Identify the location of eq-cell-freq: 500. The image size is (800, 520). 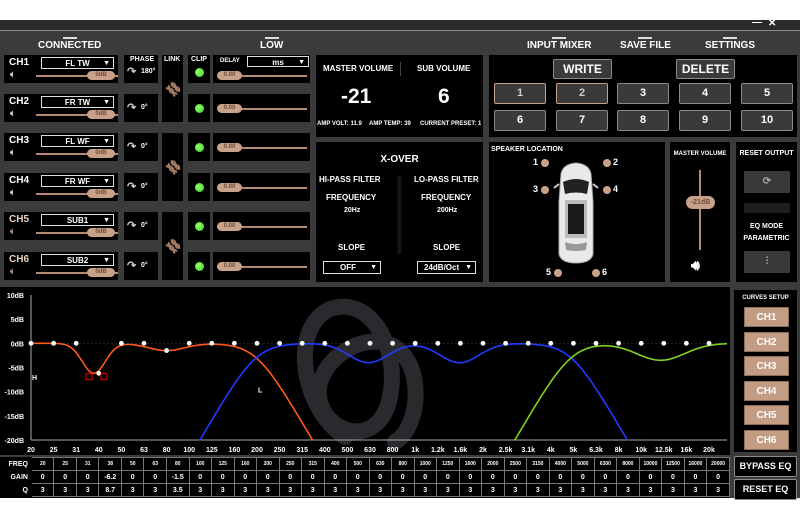
(358, 464).